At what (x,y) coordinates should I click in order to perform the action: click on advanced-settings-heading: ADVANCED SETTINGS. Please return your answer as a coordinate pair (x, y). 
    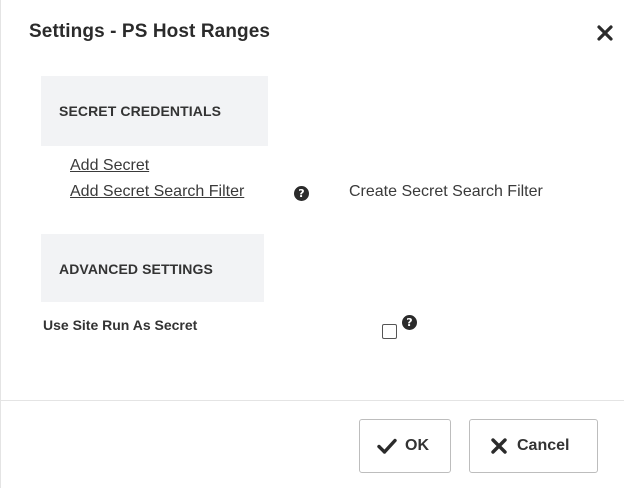
    Looking at the image, I should click on (136, 269).